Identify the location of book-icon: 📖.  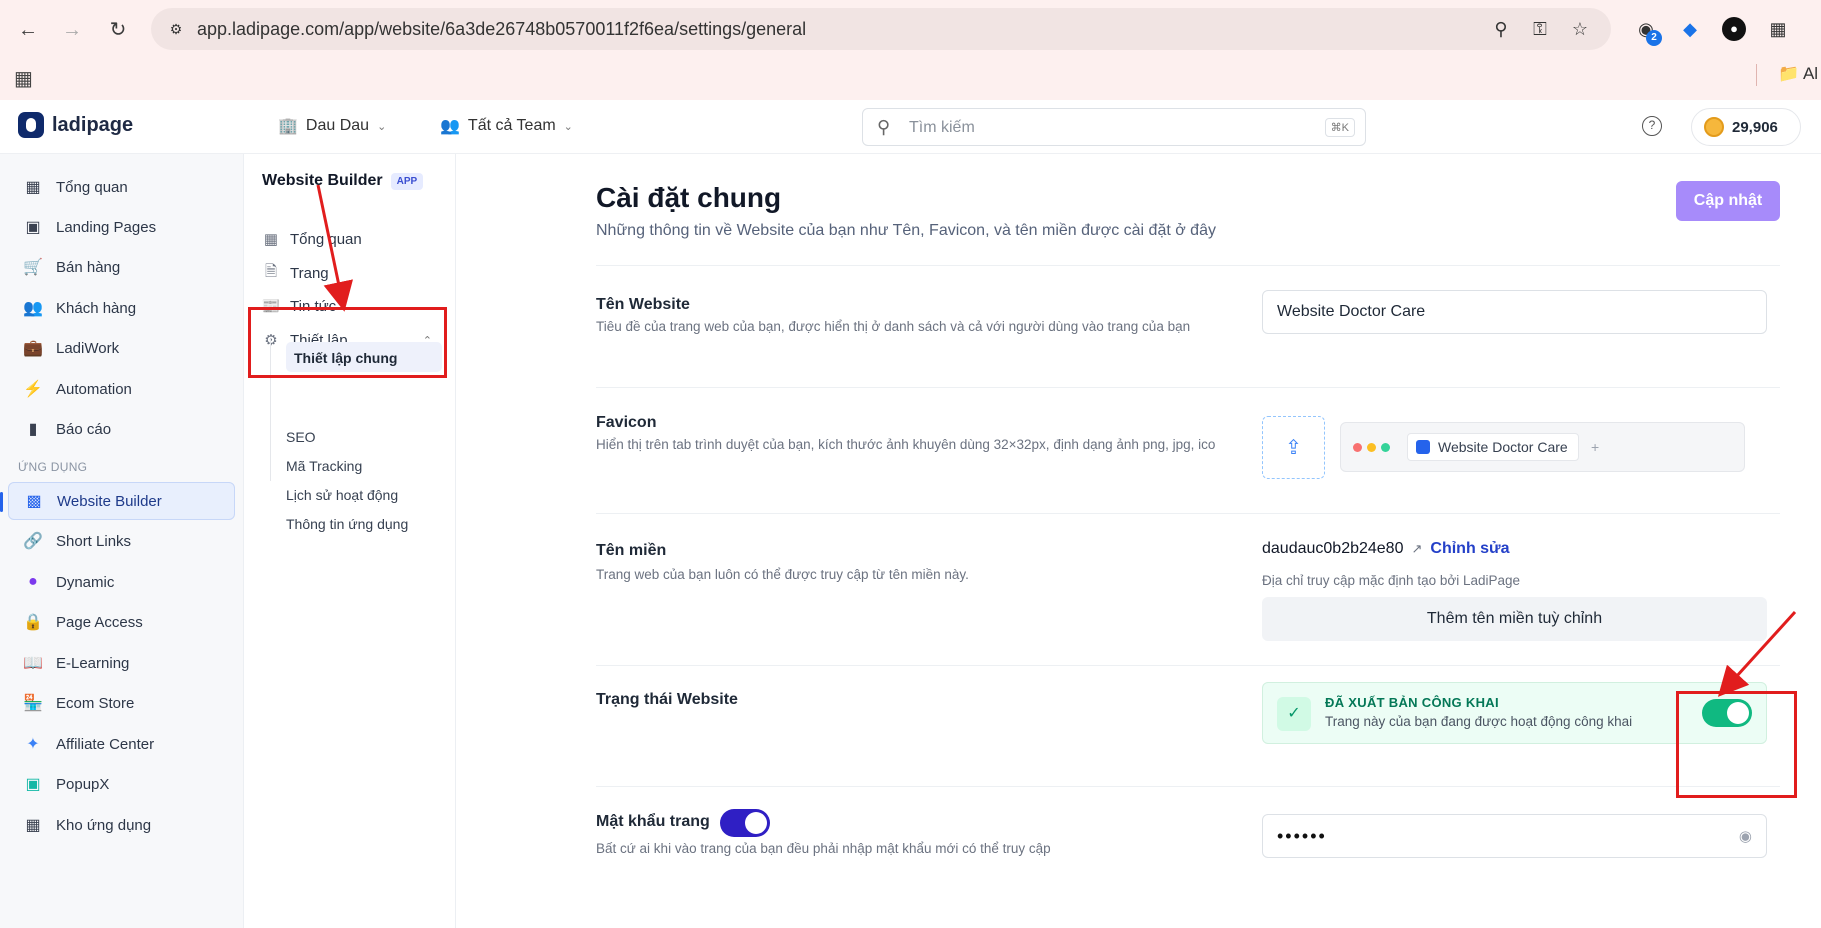
(33, 663).